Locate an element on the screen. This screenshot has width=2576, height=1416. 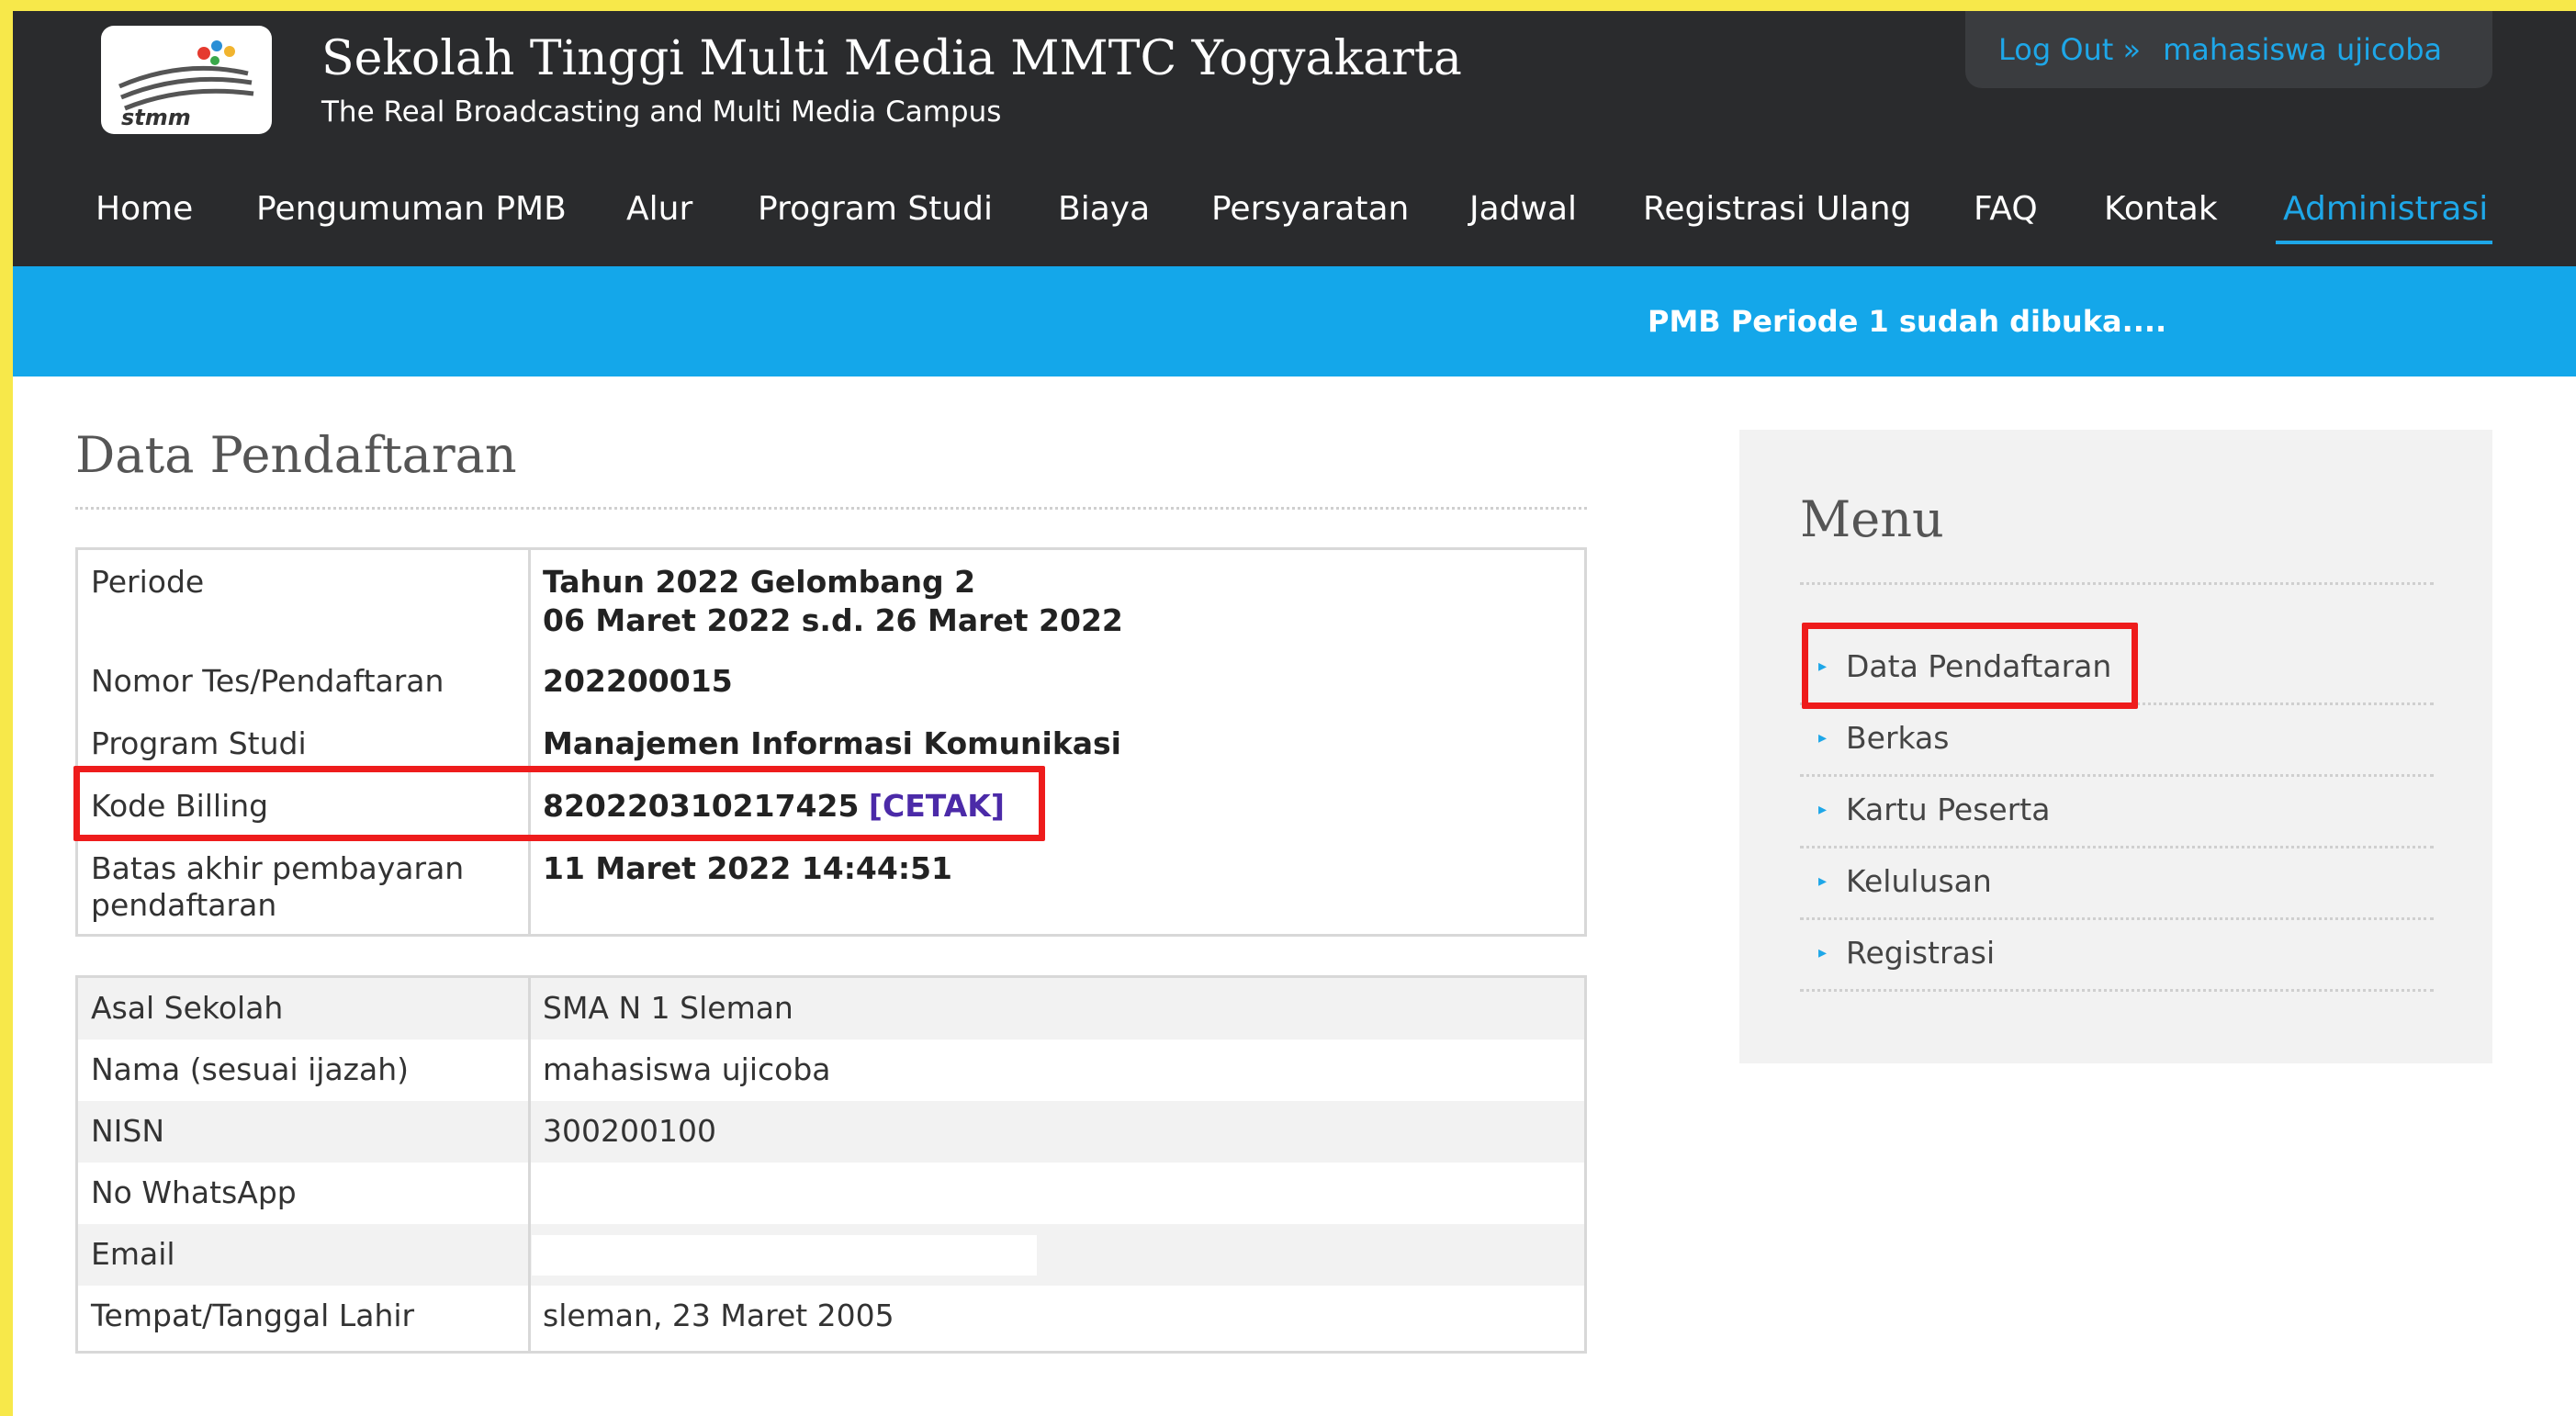
sidebar-item-berkas: ▸ Berkas is located at coordinates (2117, 741).